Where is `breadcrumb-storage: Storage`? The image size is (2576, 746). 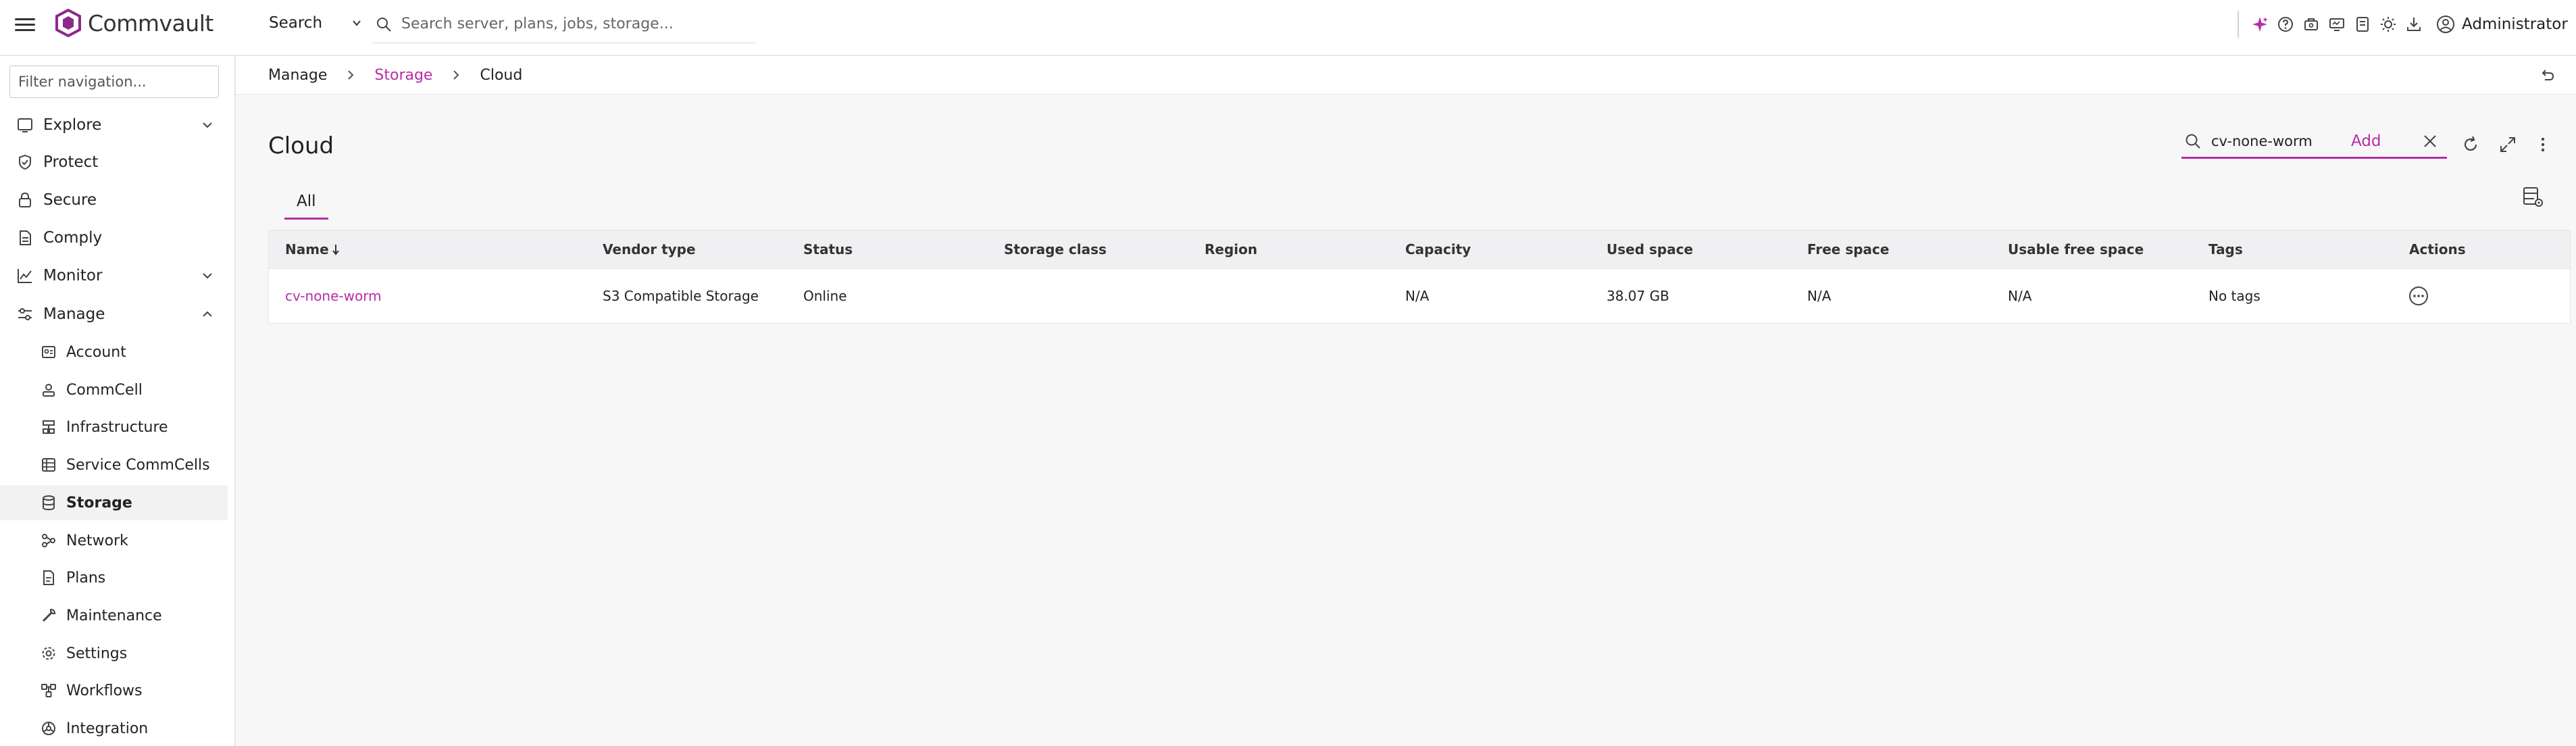
breadcrumb-storage: Storage is located at coordinates (403, 76).